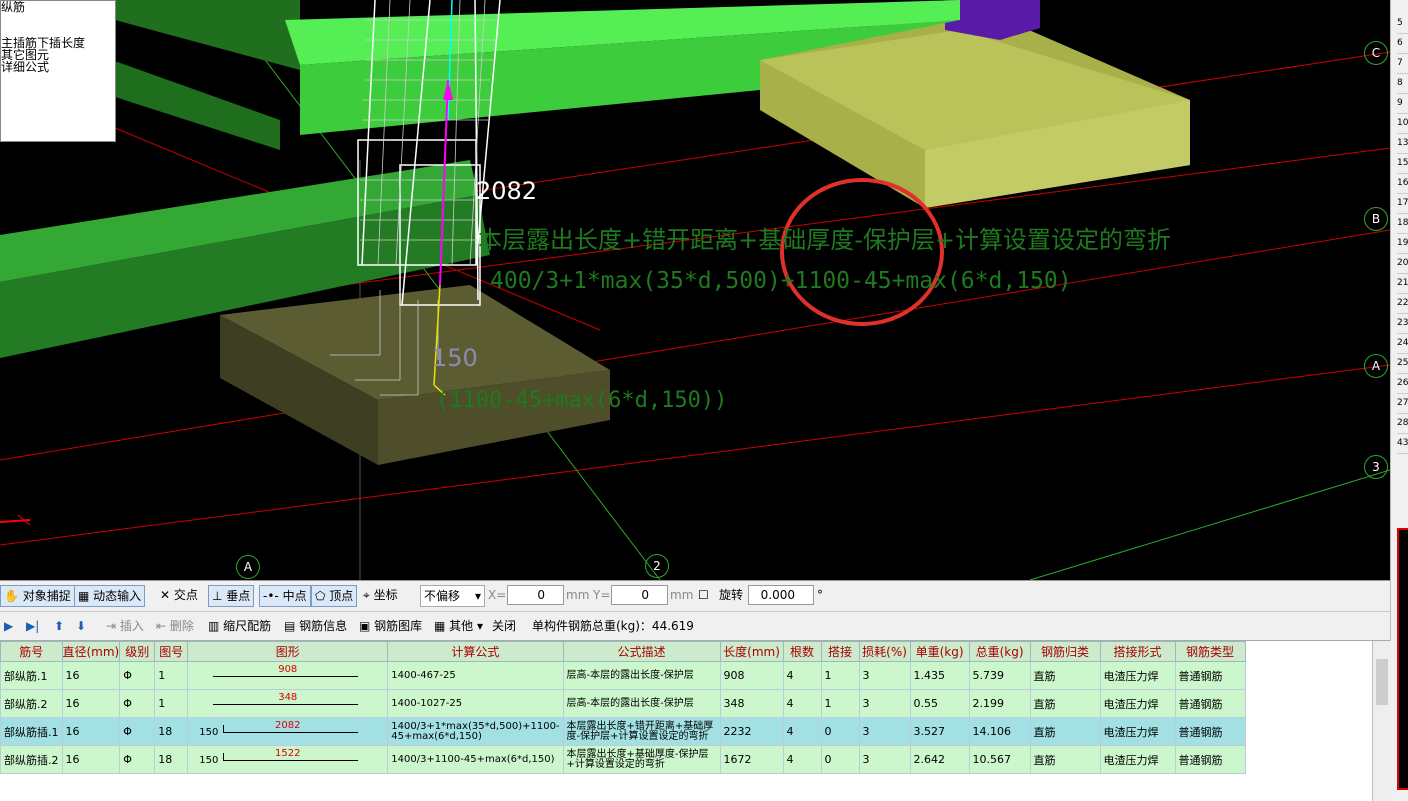 The width and height of the screenshot is (1408, 801). Describe the element at coordinates (751, 675) in the screenshot. I see `cell-length: 908` at that location.